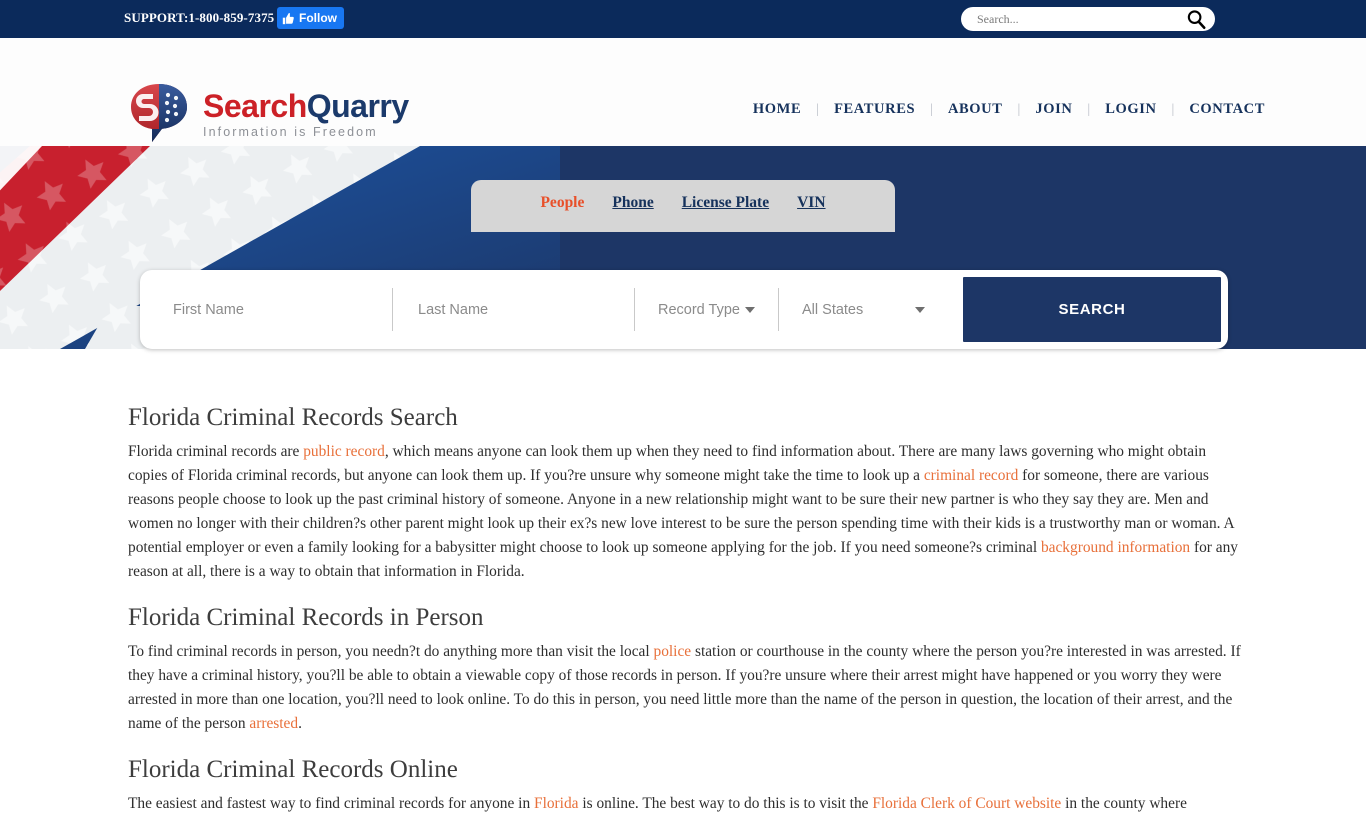 This screenshot has height=822, width=1366. What do you see at coordinates (699, 309) in the screenshot?
I see `record-type-label: Record Type` at bounding box center [699, 309].